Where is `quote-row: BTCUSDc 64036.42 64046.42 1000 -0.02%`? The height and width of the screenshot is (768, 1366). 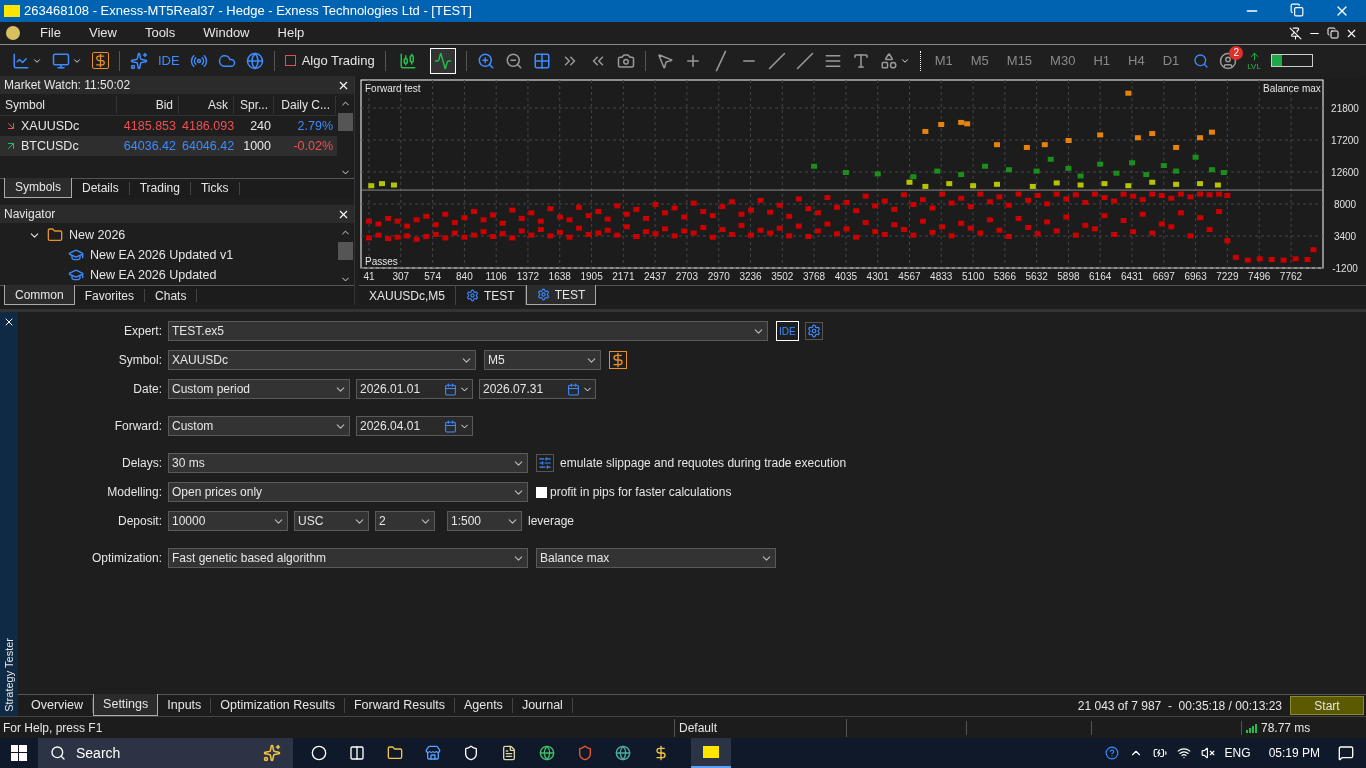
quote-row: BTCUSDc 64036.42 64046.42 1000 -0.02% is located at coordinates (168, 146).